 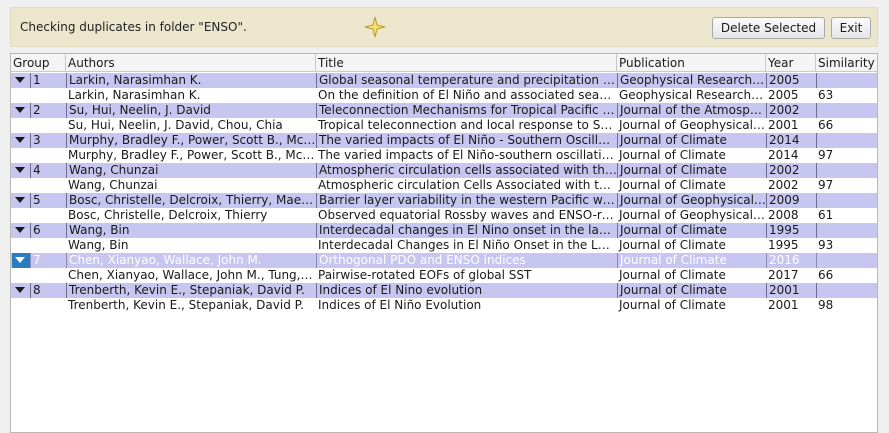 I want to click on cell-authors: Chen, Xianyao, Wallace, John M., so click(x=191, y=260).